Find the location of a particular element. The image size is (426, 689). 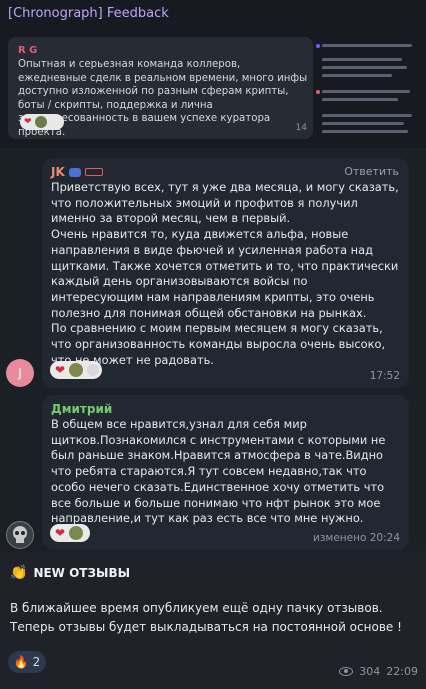

cap-emoji-icon is located at coordinates (74, 172).